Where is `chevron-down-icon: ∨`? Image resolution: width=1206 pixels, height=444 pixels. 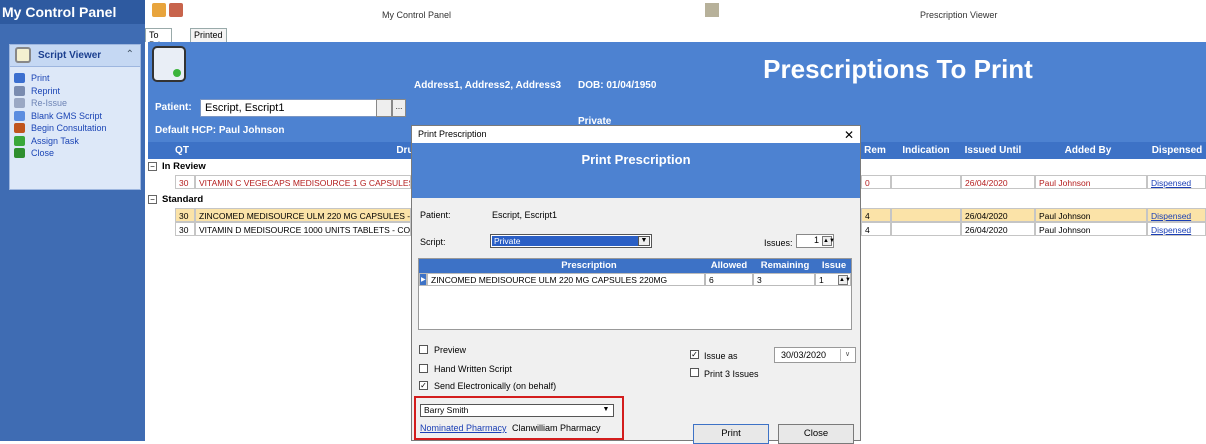 chevron-down-icon: ∨ is located at coordinates (847, 355).